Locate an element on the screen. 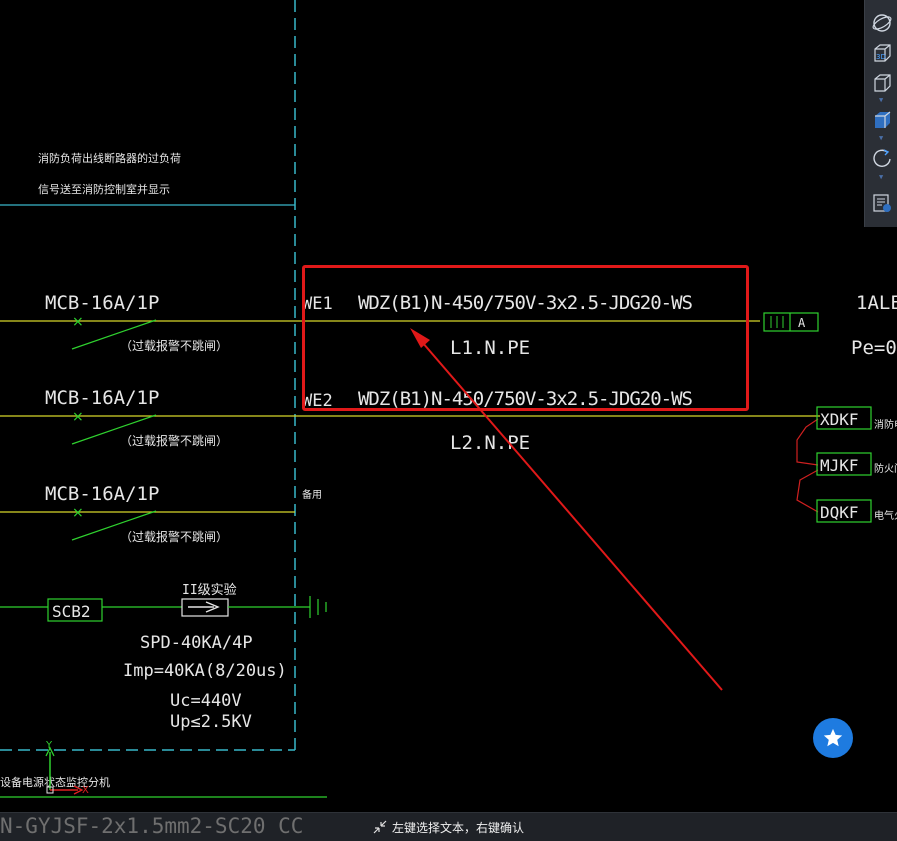 The image size is (897, 841). star-icon is located at coordinates (833, 737).